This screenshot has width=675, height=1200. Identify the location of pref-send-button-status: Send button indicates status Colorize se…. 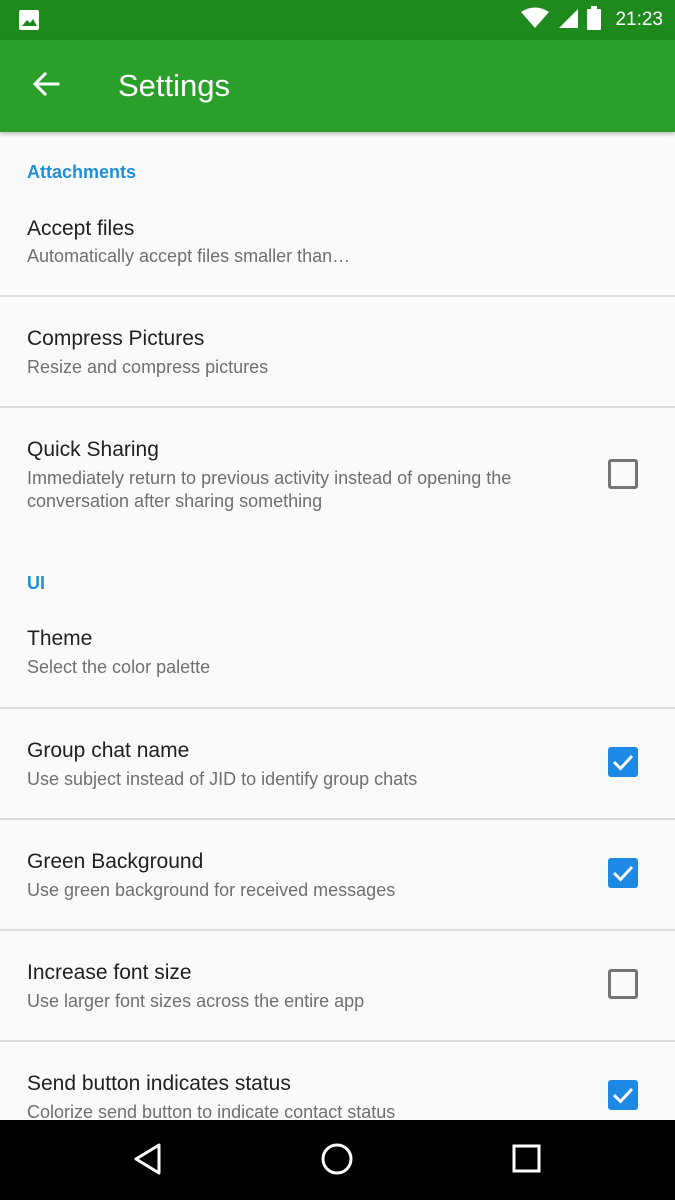
(337, 1081).